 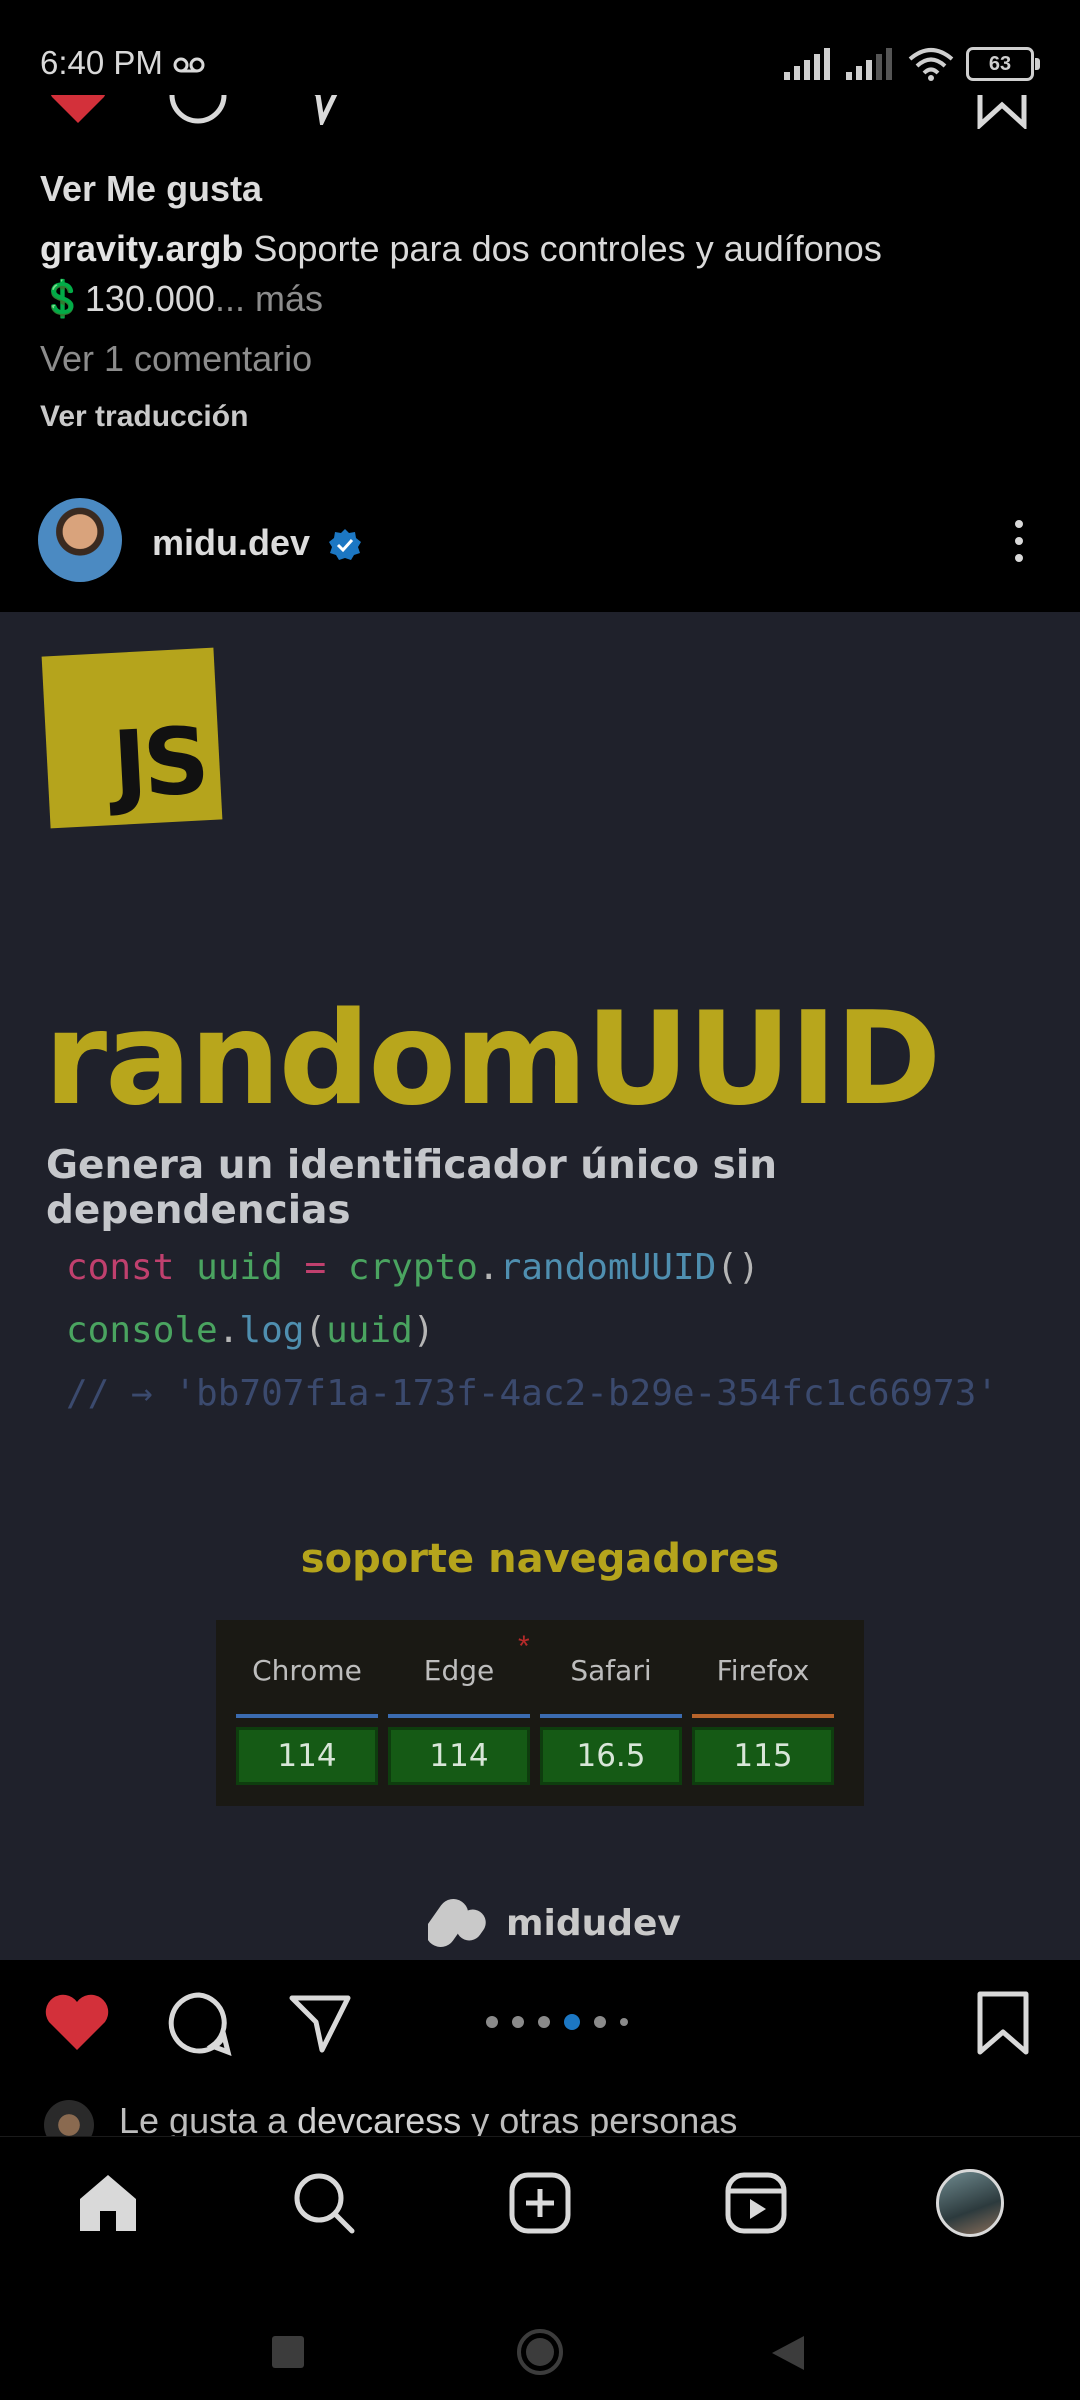 I want to click on signal-2-icon, so click(x=869, y=64).